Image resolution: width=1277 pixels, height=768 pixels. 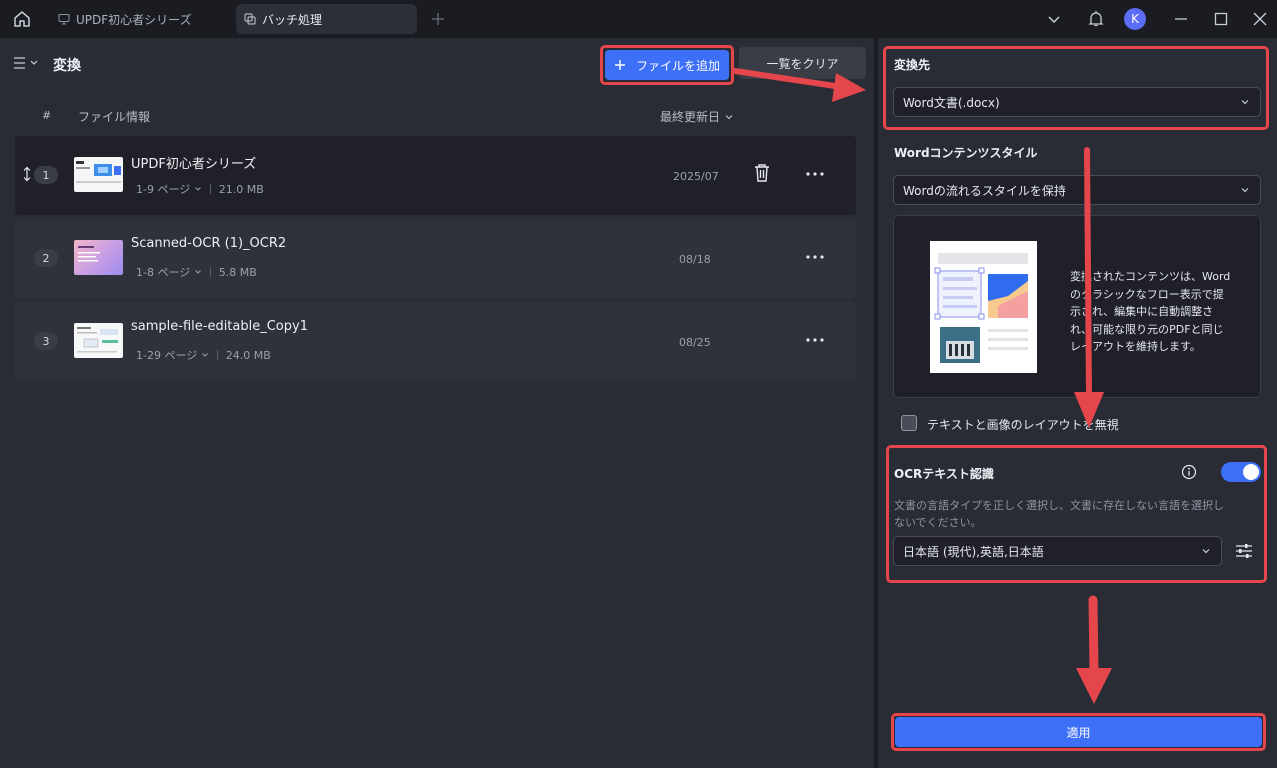 What do you see at coordinates (799, 85) in the screenshot?
I see `arrow-to-destination` at bounding box center [799, 85].